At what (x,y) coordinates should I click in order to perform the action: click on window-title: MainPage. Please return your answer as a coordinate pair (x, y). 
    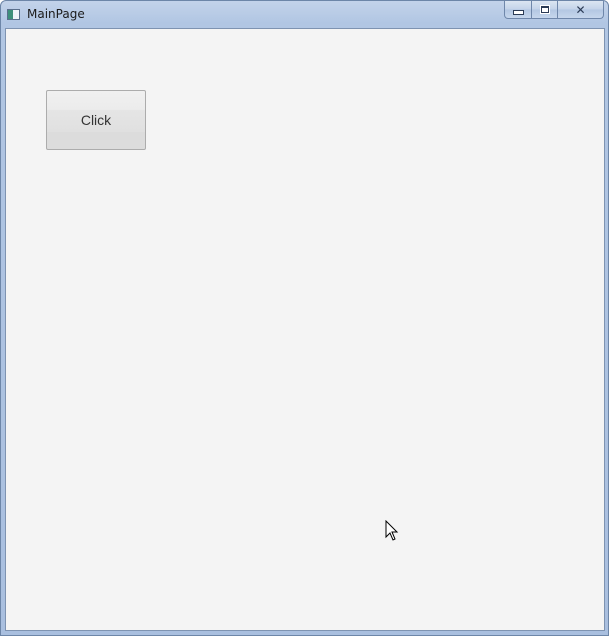
    Looking at the image, I should click on (56, 14).